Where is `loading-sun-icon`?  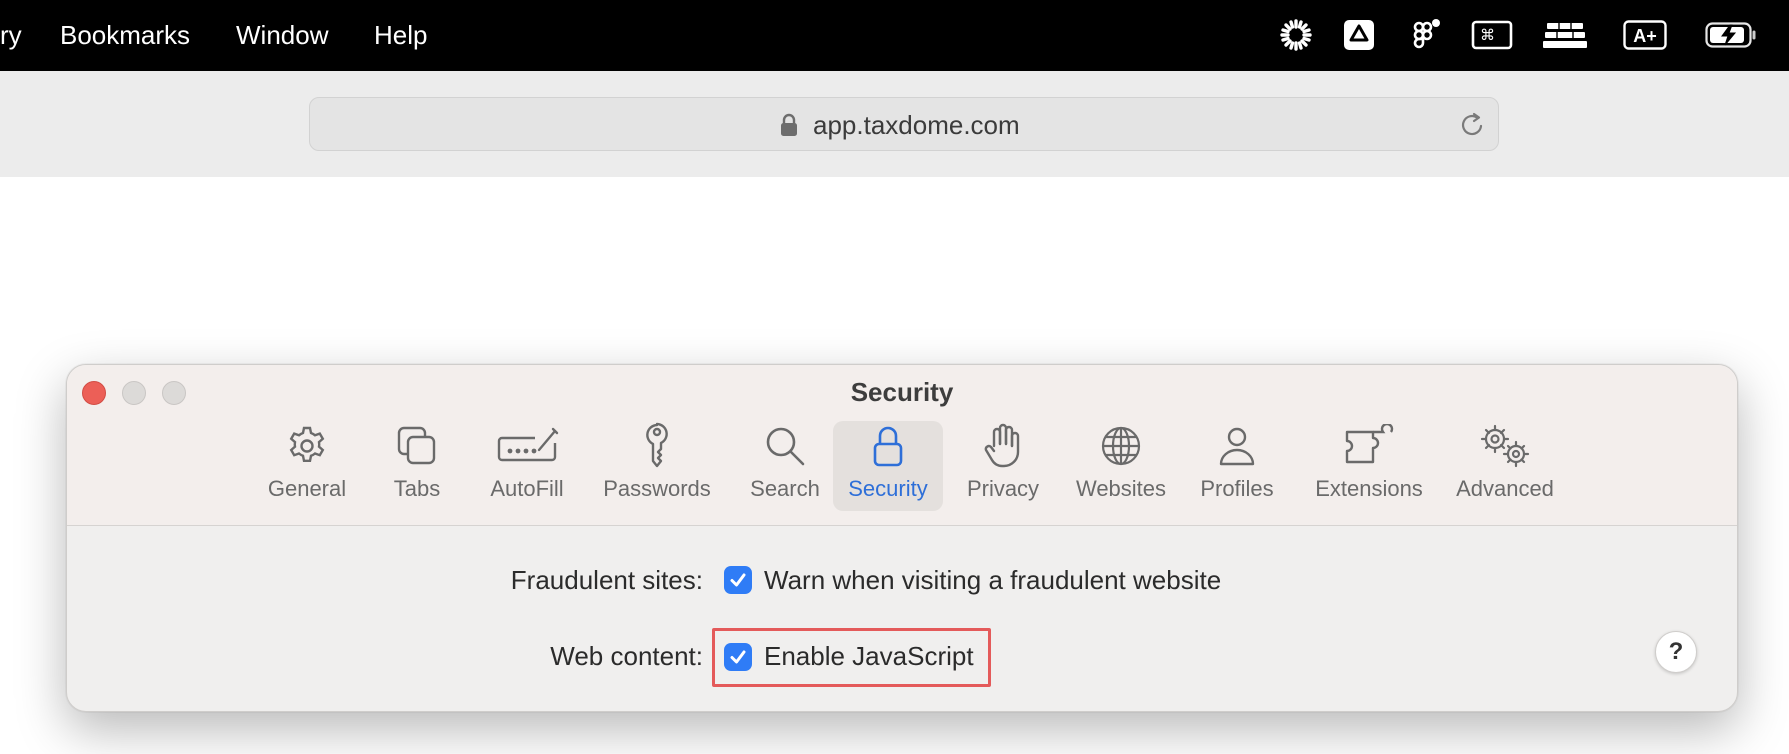
loading-sun-icon is located at coordinates (1296, 35).